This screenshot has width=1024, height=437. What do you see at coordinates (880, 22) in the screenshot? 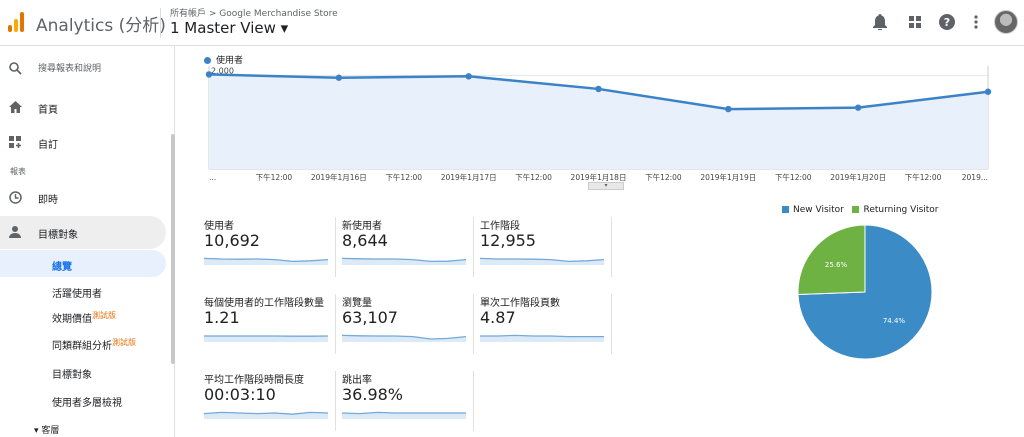
I see `bell-icon` at bounding box center [880, 22].